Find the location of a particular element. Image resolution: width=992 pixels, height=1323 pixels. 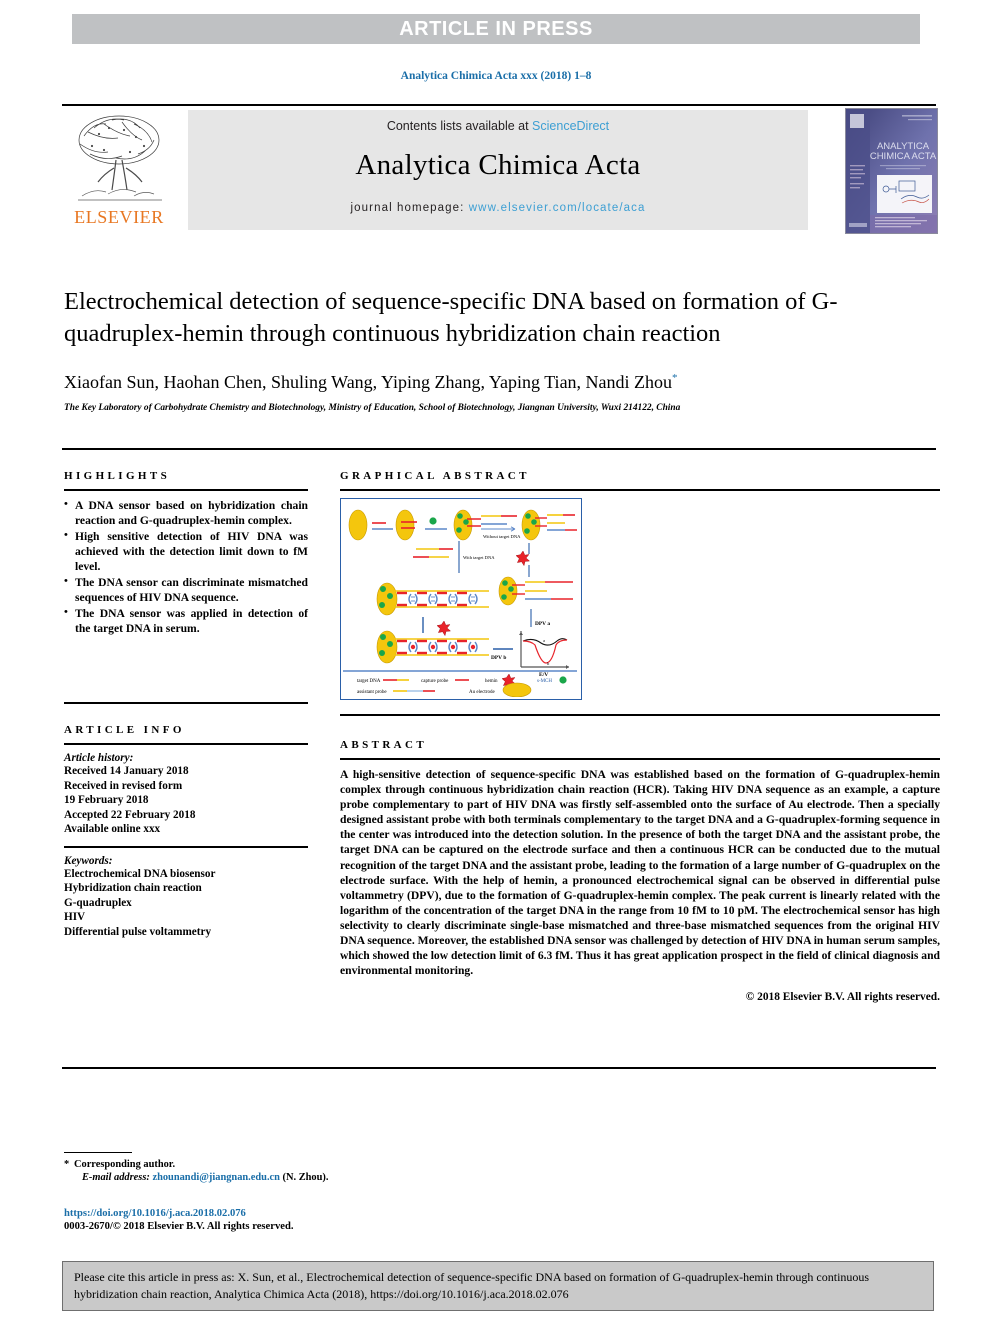

history-line: Received 14 January 2018 is located at coordinates (126, 771).